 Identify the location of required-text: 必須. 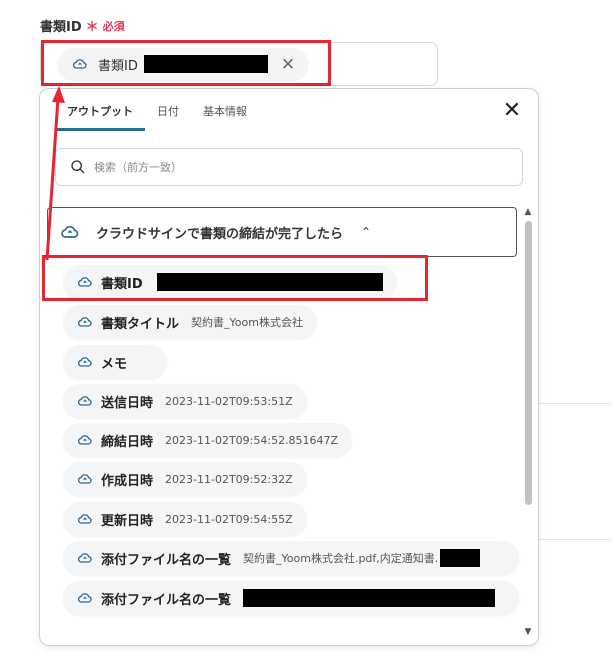
(113, 26).